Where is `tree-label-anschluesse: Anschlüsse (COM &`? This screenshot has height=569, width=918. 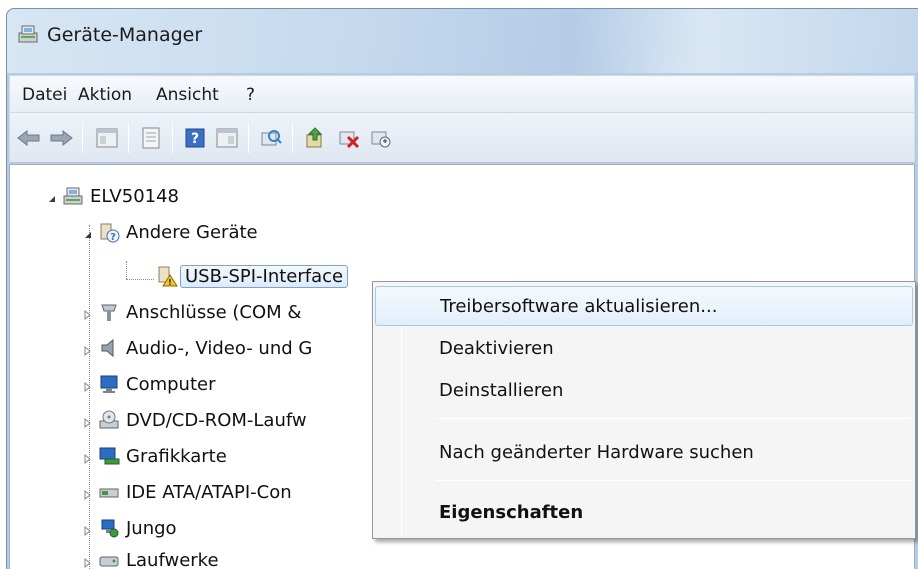 tree-label-anschluesse: Anschlüsse (COM & is located at coordinates (214, 312).